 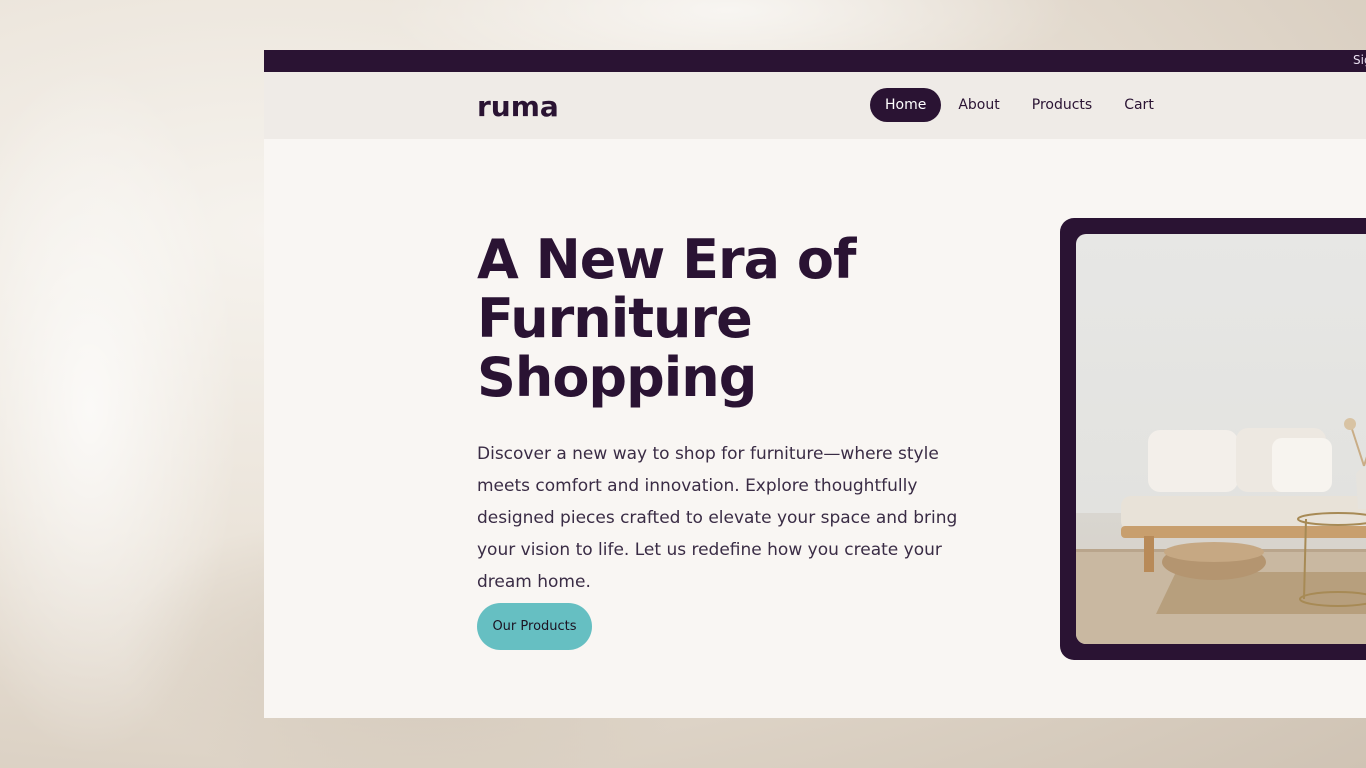 I want to click on living-room-photo, so click(x=1221, y=439).